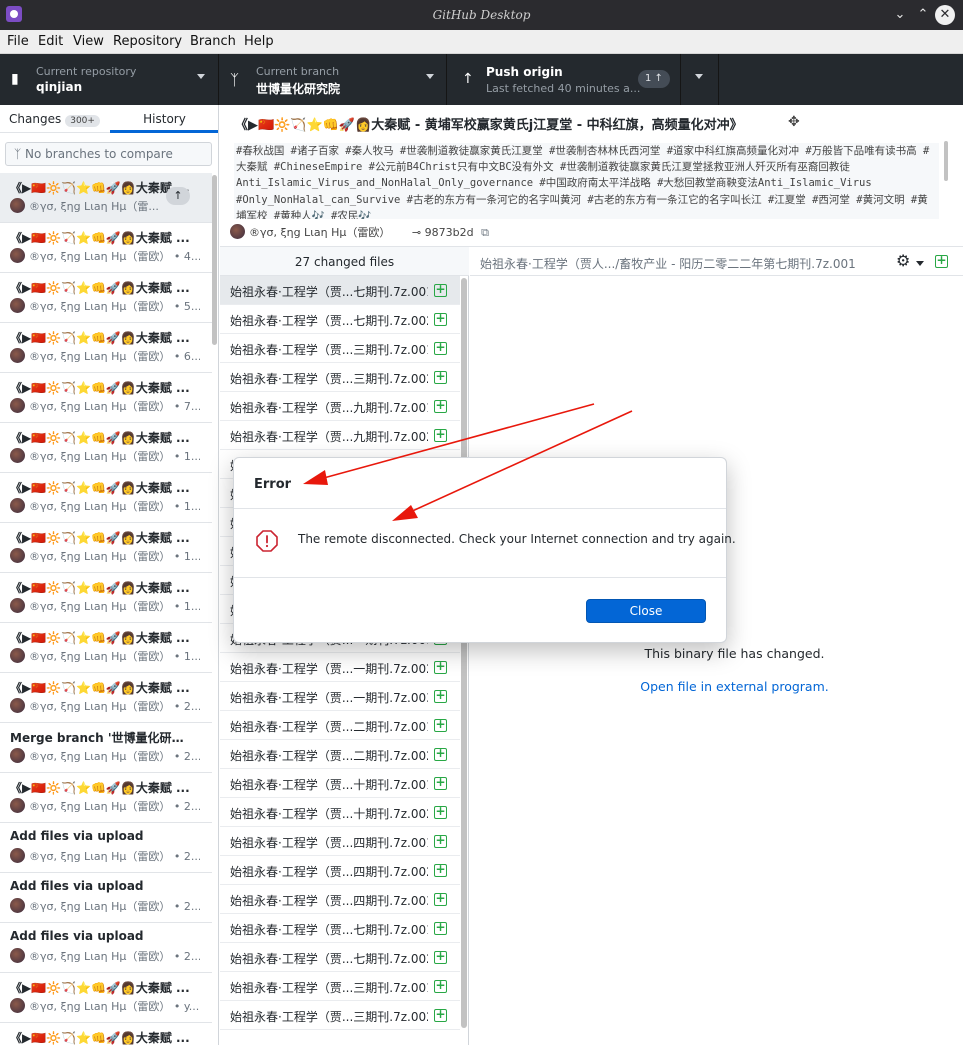  Describe the element at coordinates (340, 841) in the screenshot. I see `file-list-item: 始祖永春·工程学（贾...四期刊.7z.001 +` at that location.